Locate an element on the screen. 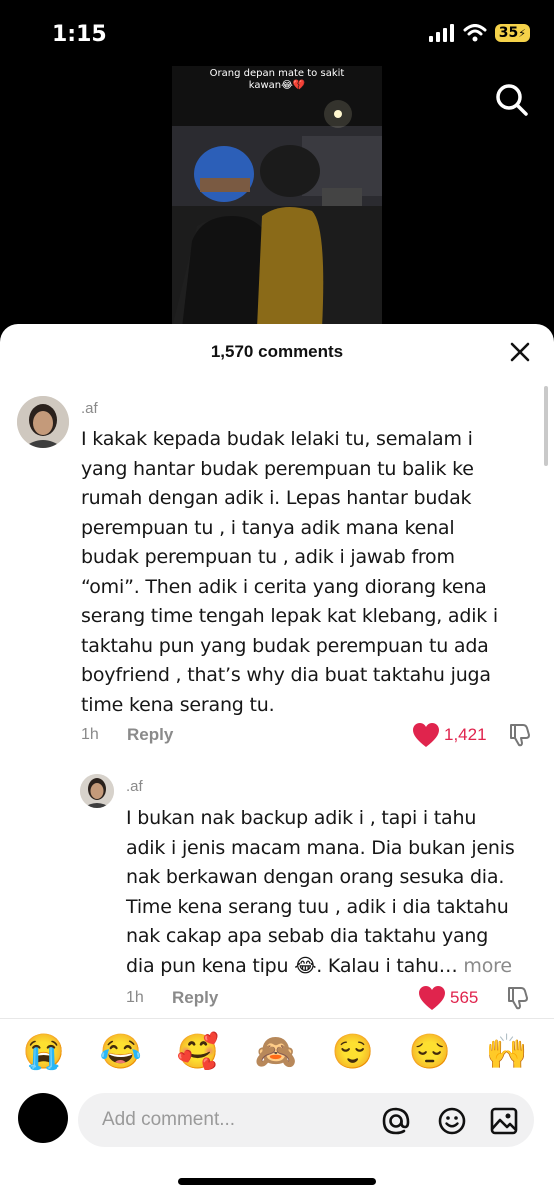 This screenshot has width=554, height=1200. comment-line: taktahu pun yang budak perempuan tu ada is located at coordinates (285, 645).